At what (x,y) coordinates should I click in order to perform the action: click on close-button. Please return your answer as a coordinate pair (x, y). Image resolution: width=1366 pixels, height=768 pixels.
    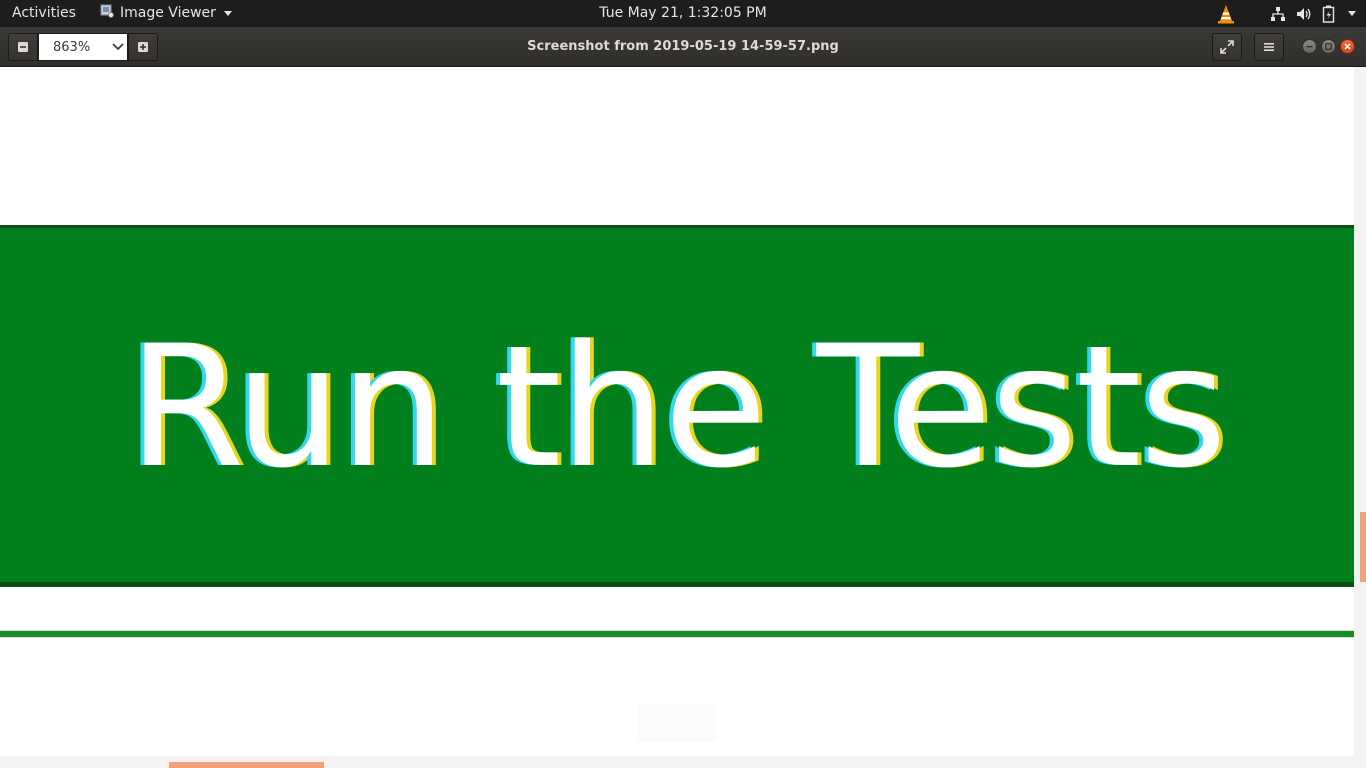
    Looking at the image, I should click on (1347, 46).